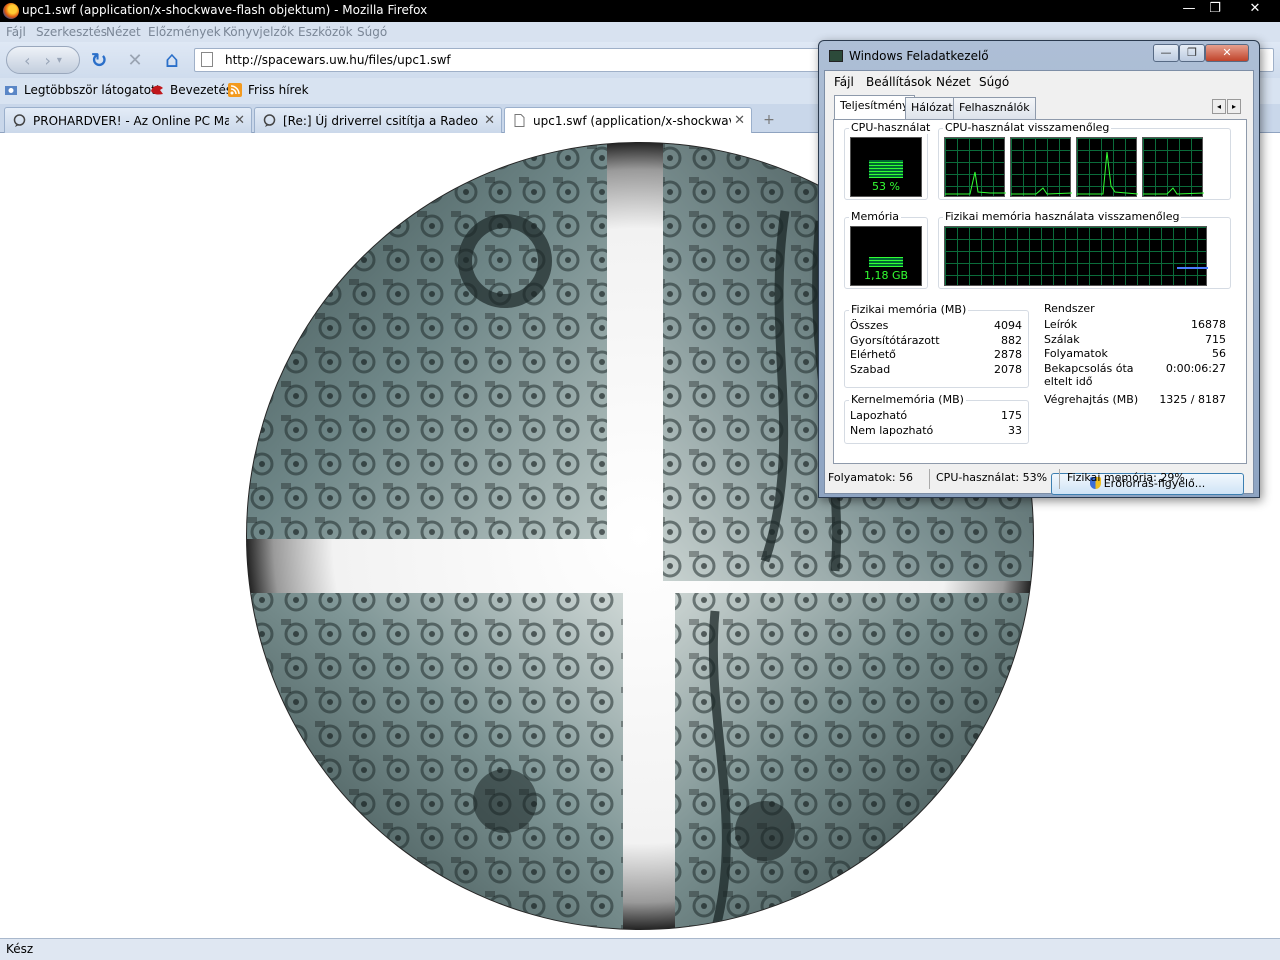 Image resolution: width=1280 pixels, height=960 pixels. I want to click on firefox-logo-icon, so click(11, 11).